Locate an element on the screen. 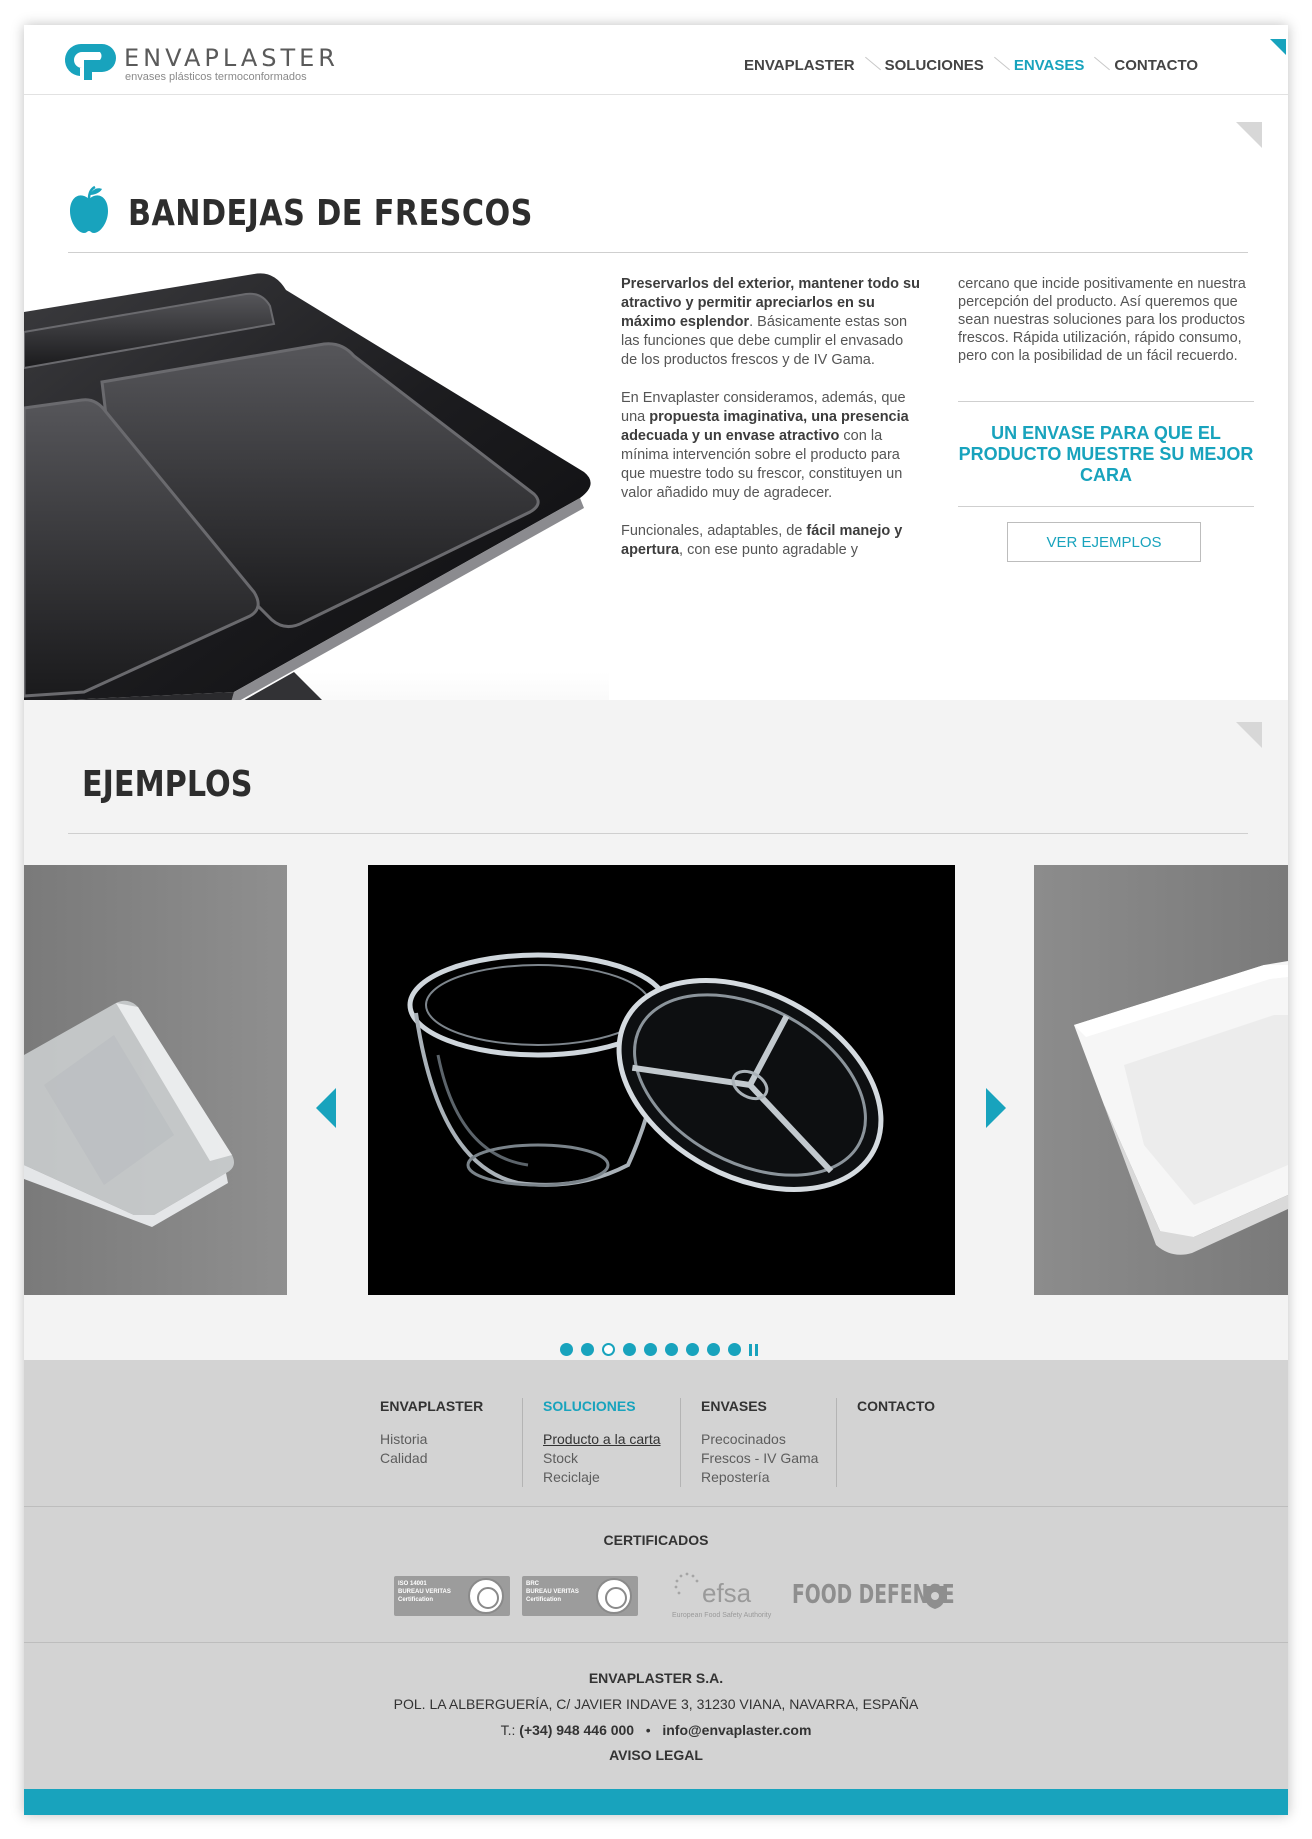  nav-item-envaplaster: ENVAPLASTER is located at coordinates (799, 65).